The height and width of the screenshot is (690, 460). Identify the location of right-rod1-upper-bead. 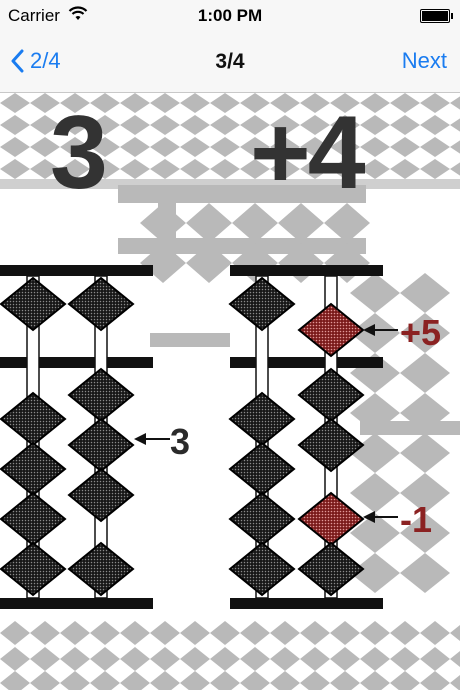
(262, 304).